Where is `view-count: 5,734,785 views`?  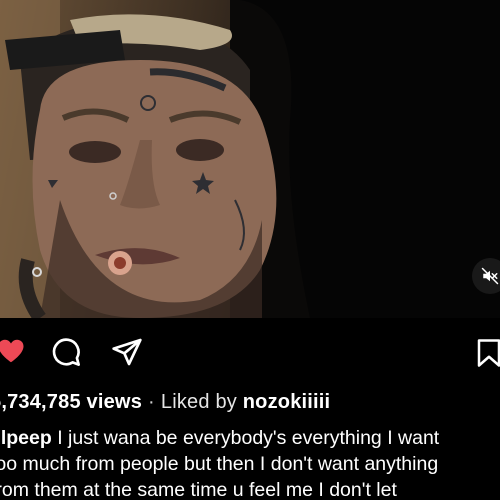
view-count: 5,734,785 views is located at coordinates (71, 402).